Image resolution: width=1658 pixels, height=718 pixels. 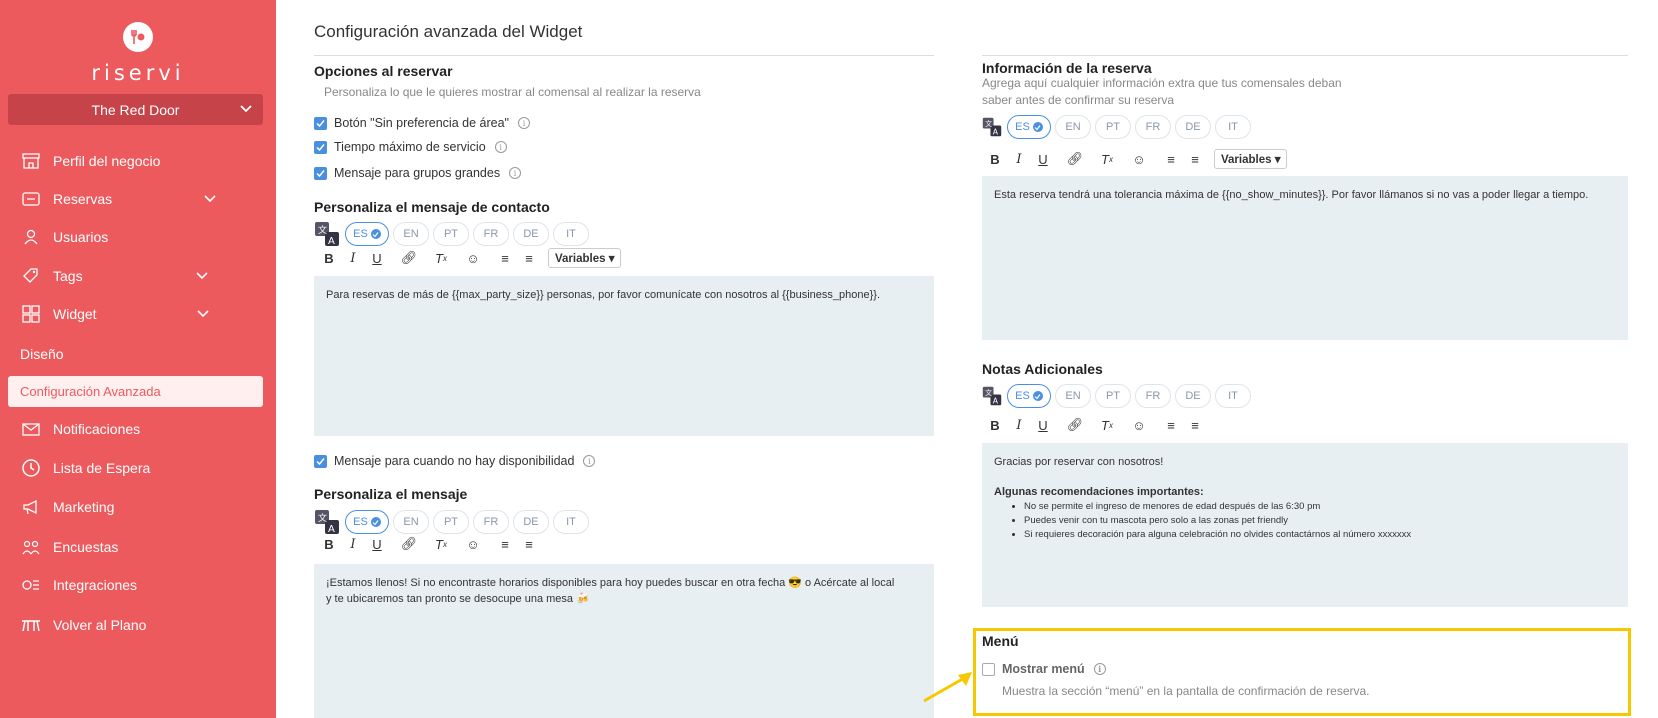 I want to click on sidebar-item-reservas: Reservas, so click(x=120, y=199).